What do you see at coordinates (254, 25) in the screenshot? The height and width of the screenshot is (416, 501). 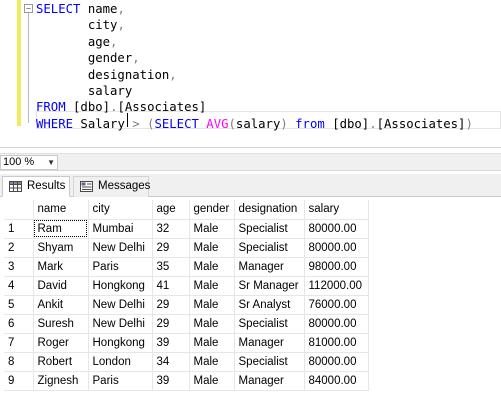 I see `code-line: city,` at bounding box center [254, 25].